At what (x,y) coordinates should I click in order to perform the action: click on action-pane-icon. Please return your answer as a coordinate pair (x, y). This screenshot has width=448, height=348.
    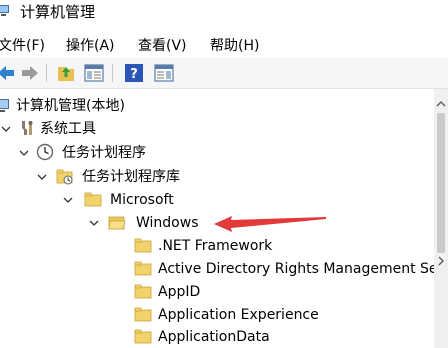
    Looking at the image, I should click on (164, 73).